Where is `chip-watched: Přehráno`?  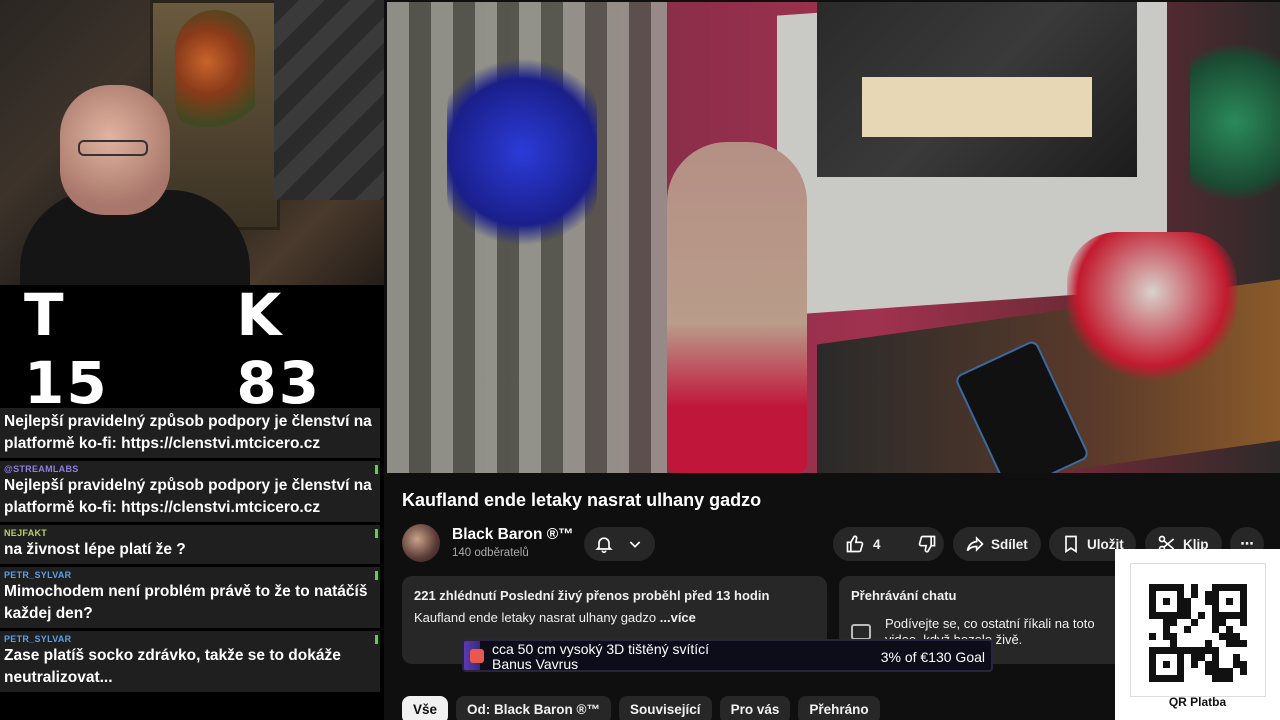
chip-watched: Přehráno is located at coordinates (839, 708).